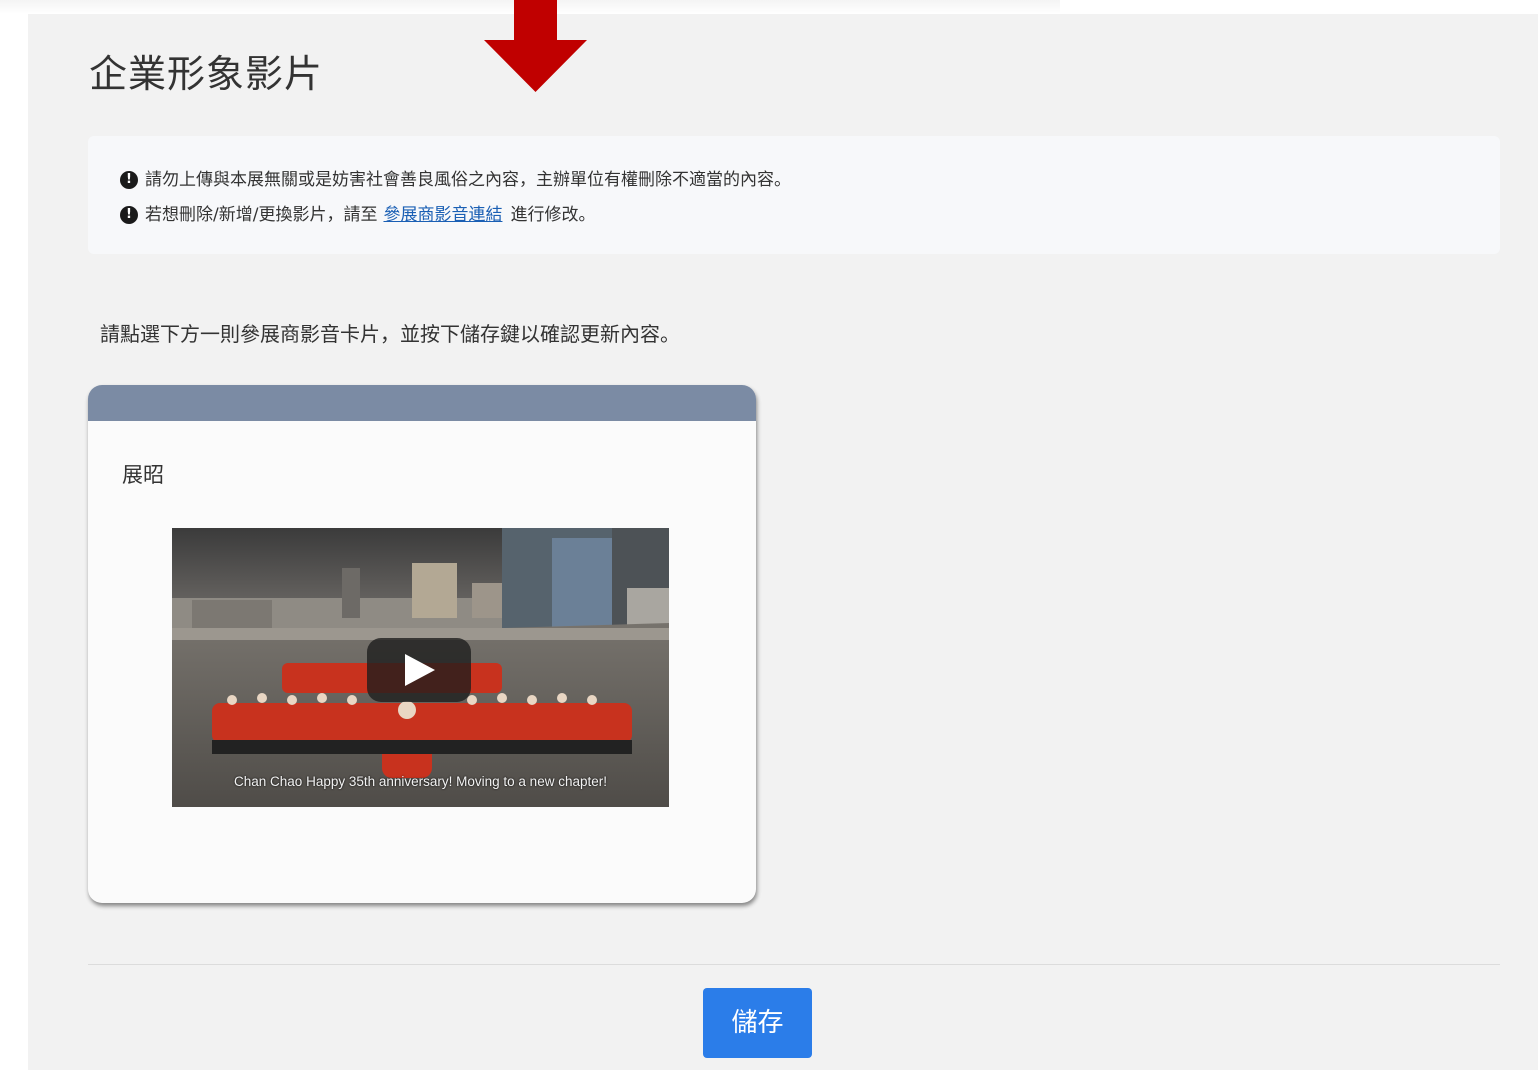  I want to click on notice-text-2: 若想刪除/新增/更換影片，請至, so click(261, 215).